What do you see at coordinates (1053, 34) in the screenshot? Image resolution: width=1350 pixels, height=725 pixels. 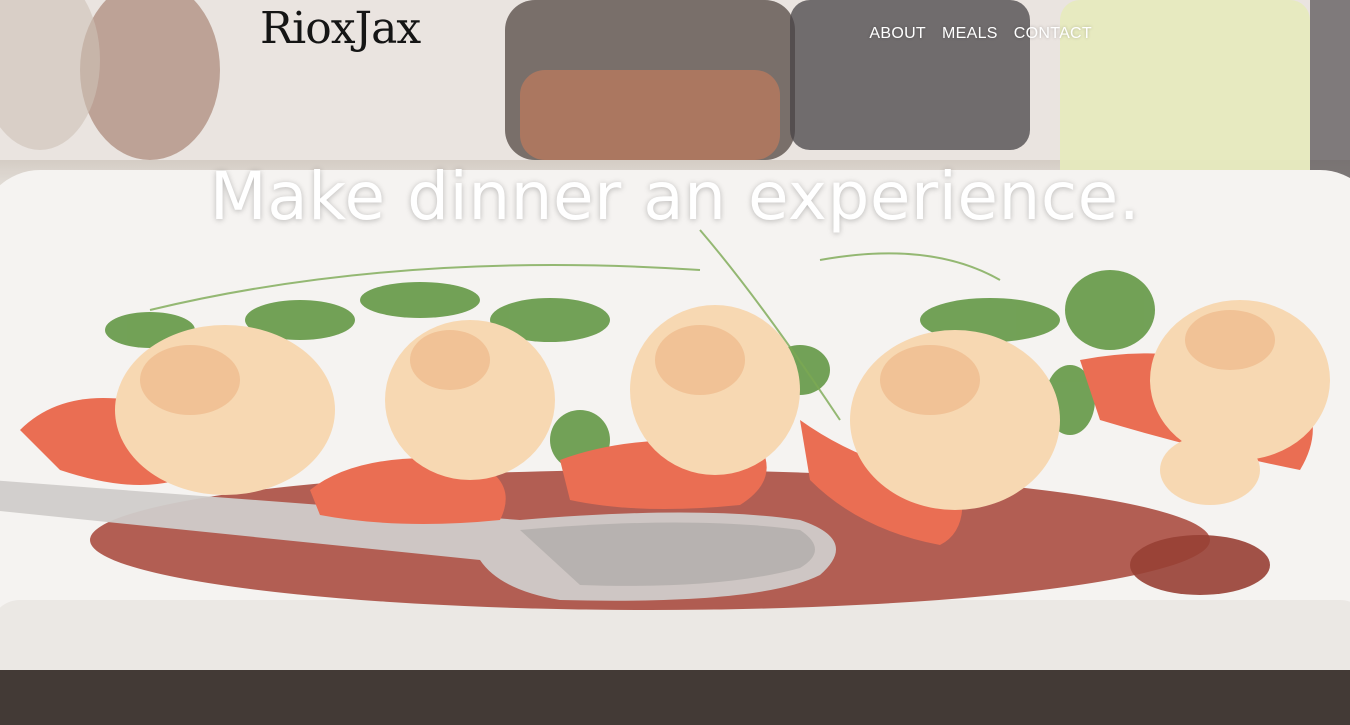 I see `nav-link-contact: CONTACT` at bounding box center [1053, 34].